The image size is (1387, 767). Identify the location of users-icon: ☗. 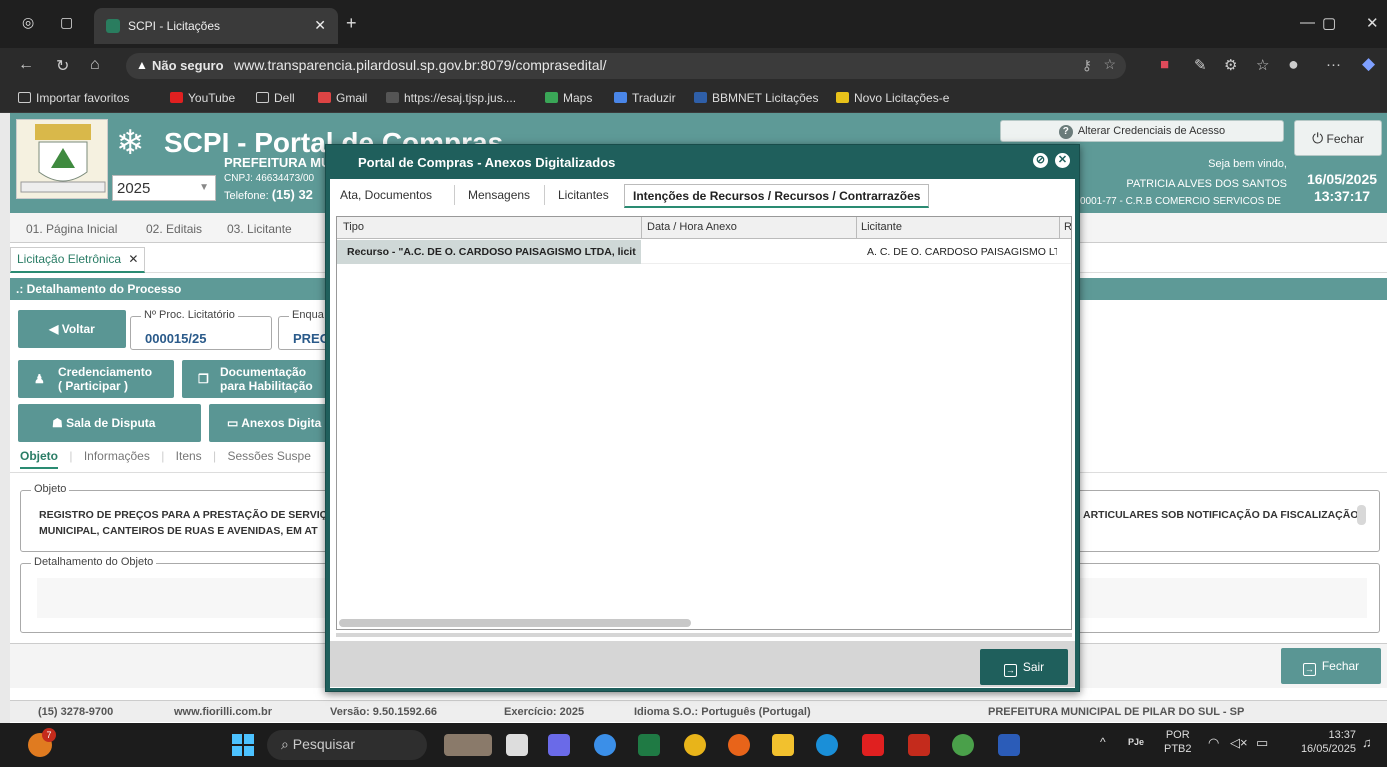
(57, 423).